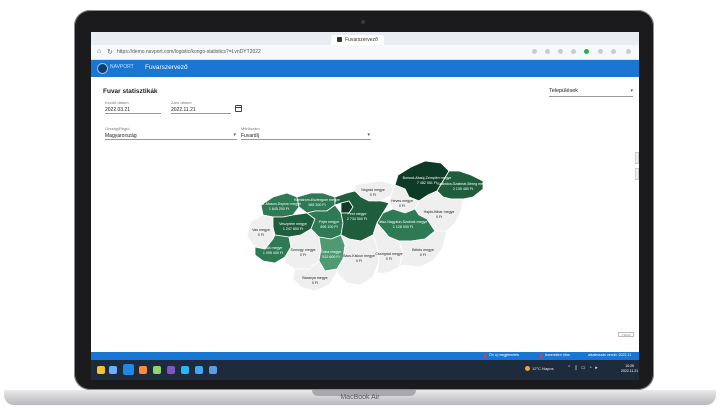 The image size is (720, 414). Describe the element at coordinates (586, 51) in the screenshot. I see `status-green-icon` at that location.